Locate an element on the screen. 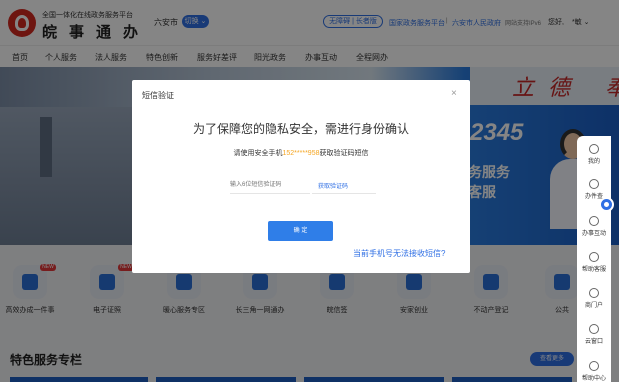 This screenshot has height=382, width=619. dialog-title: 短信验证 is located at coordinates (158, 95).